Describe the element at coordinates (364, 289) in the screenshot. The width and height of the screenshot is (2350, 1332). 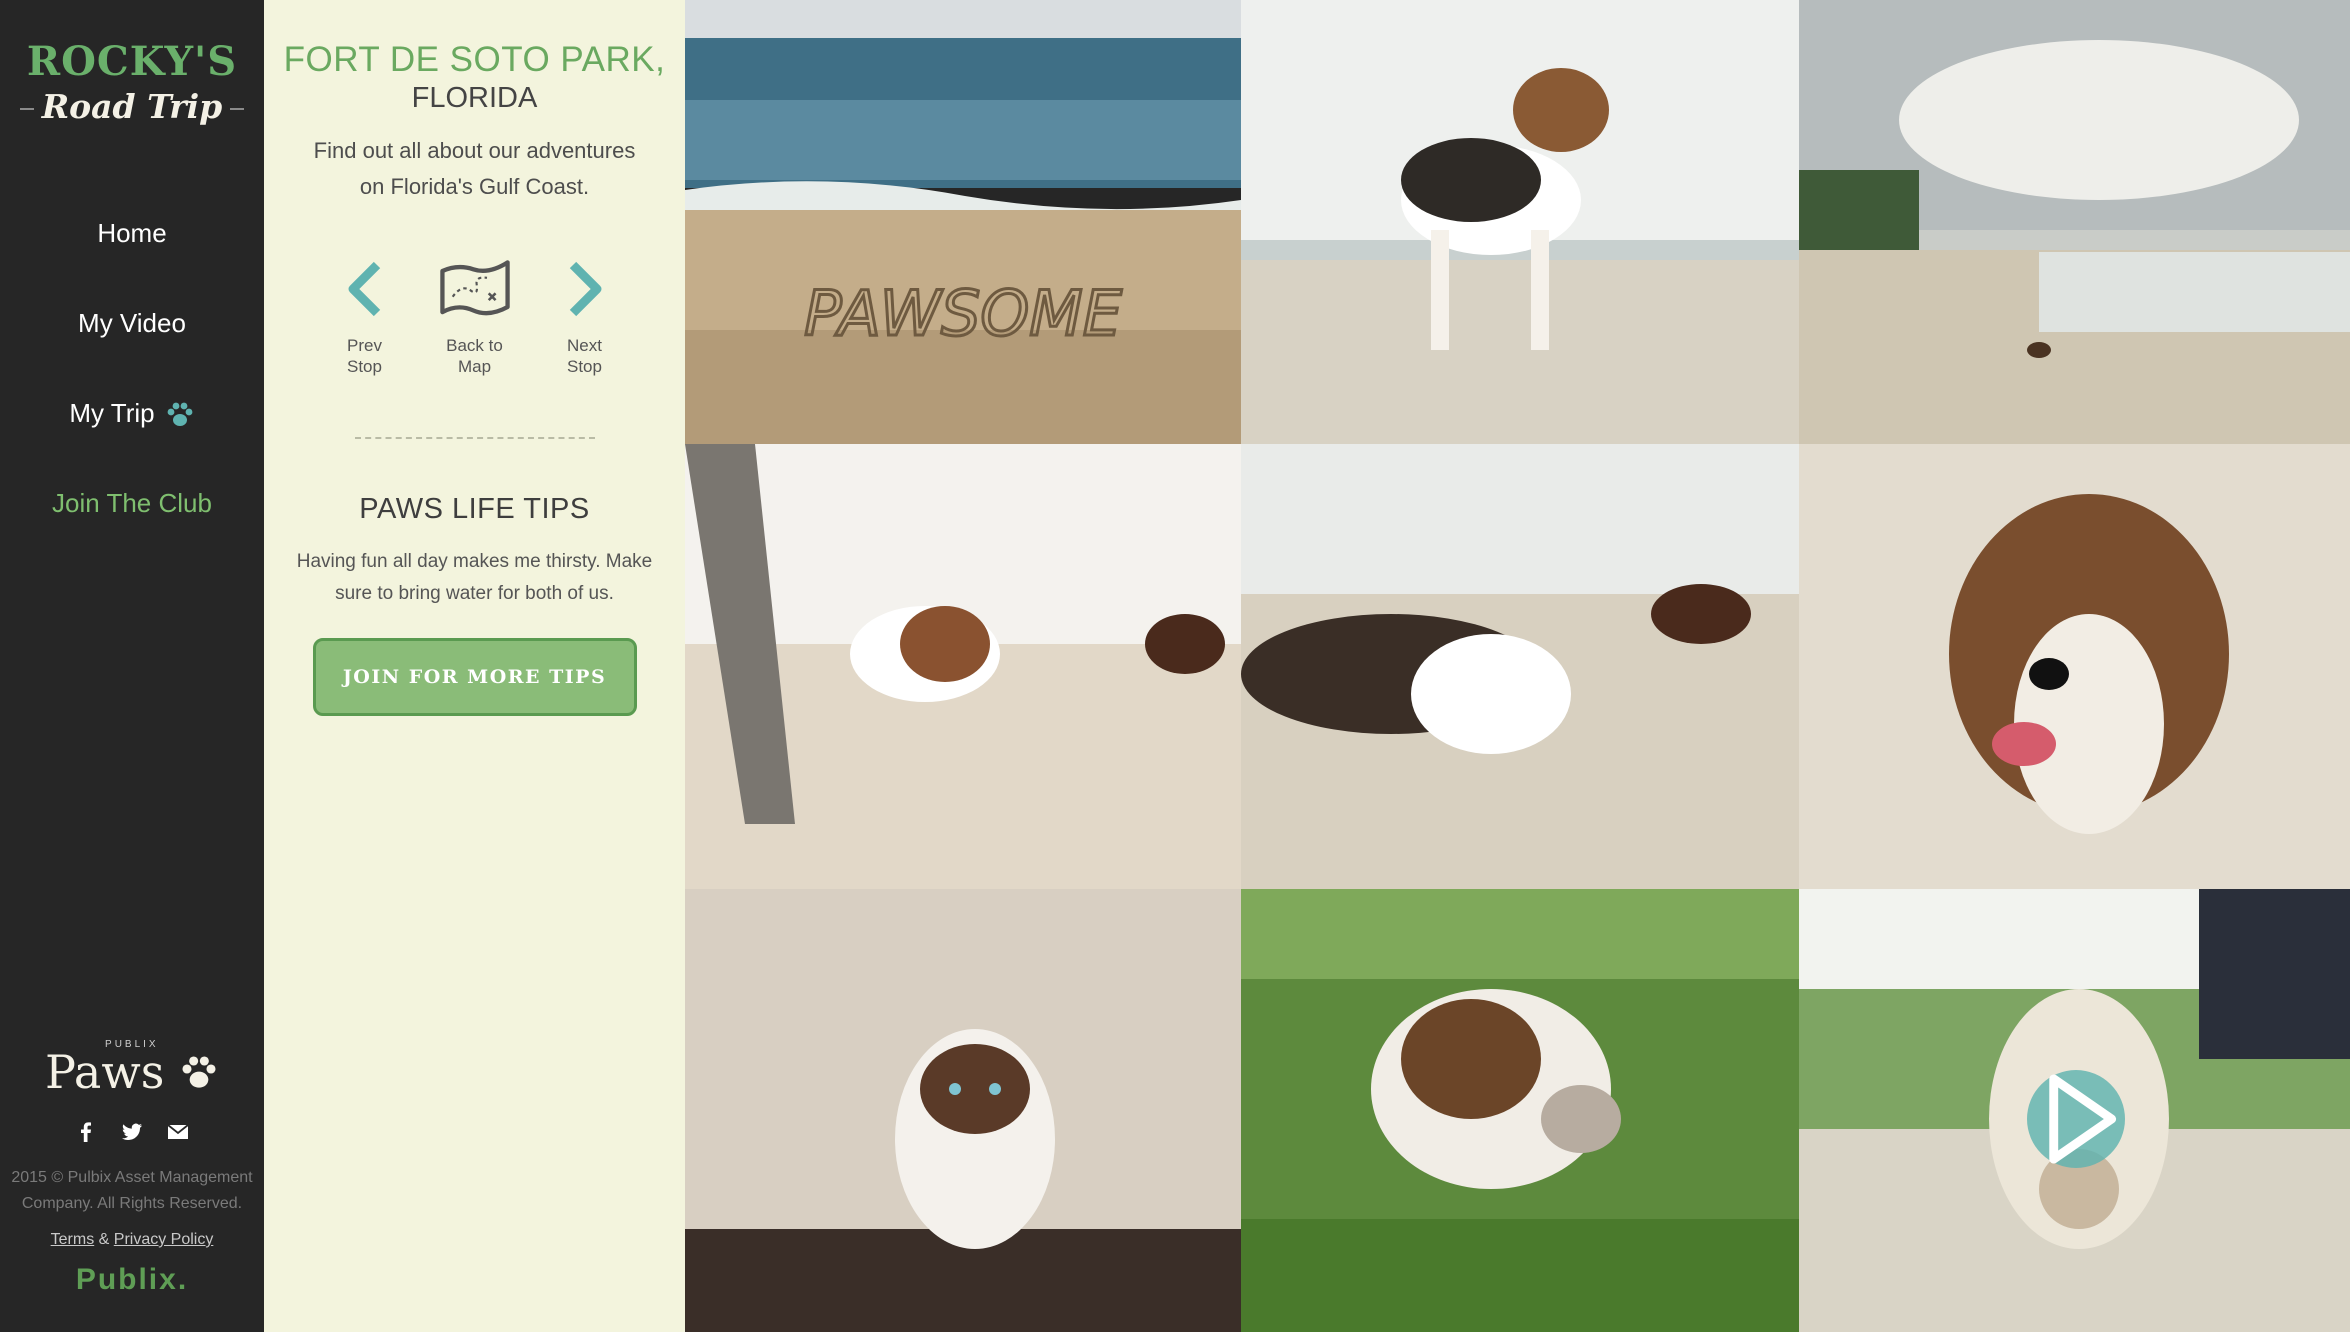
I see `chevron-left-icon` at that location.